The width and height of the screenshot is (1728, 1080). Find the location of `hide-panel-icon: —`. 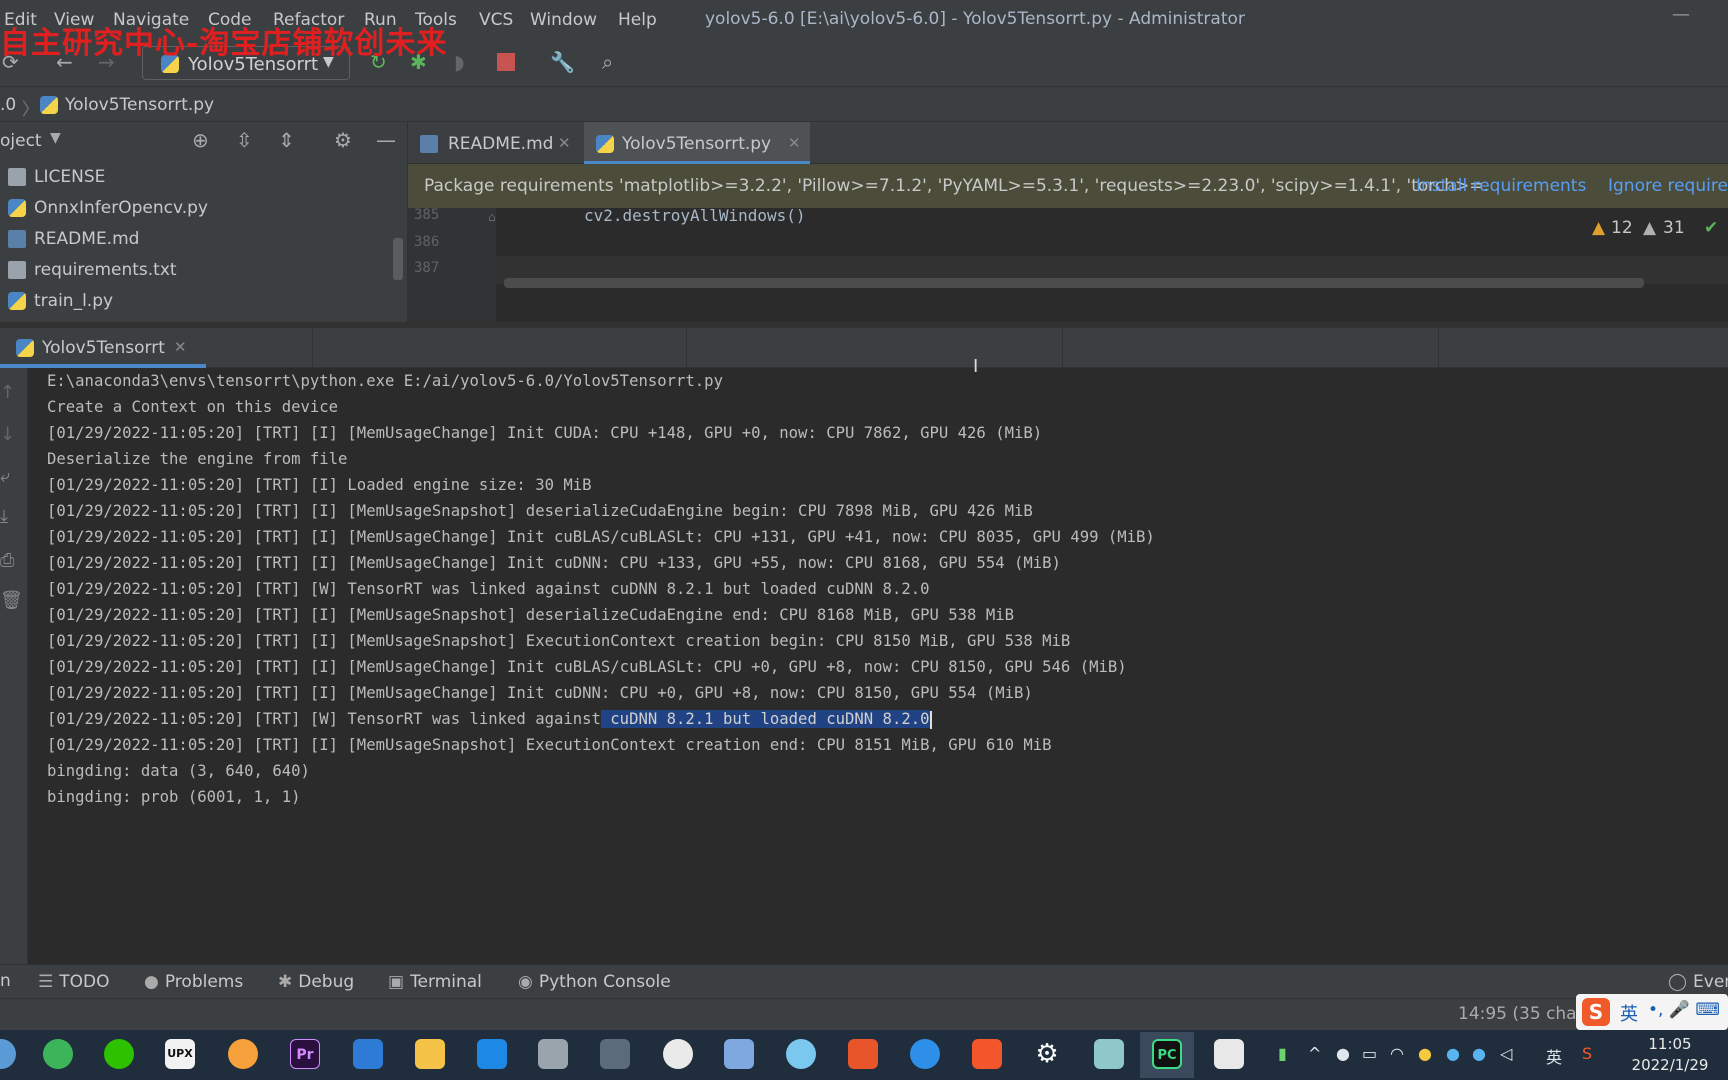

hide-panel-icon: — is located at coordinates (386, 140).